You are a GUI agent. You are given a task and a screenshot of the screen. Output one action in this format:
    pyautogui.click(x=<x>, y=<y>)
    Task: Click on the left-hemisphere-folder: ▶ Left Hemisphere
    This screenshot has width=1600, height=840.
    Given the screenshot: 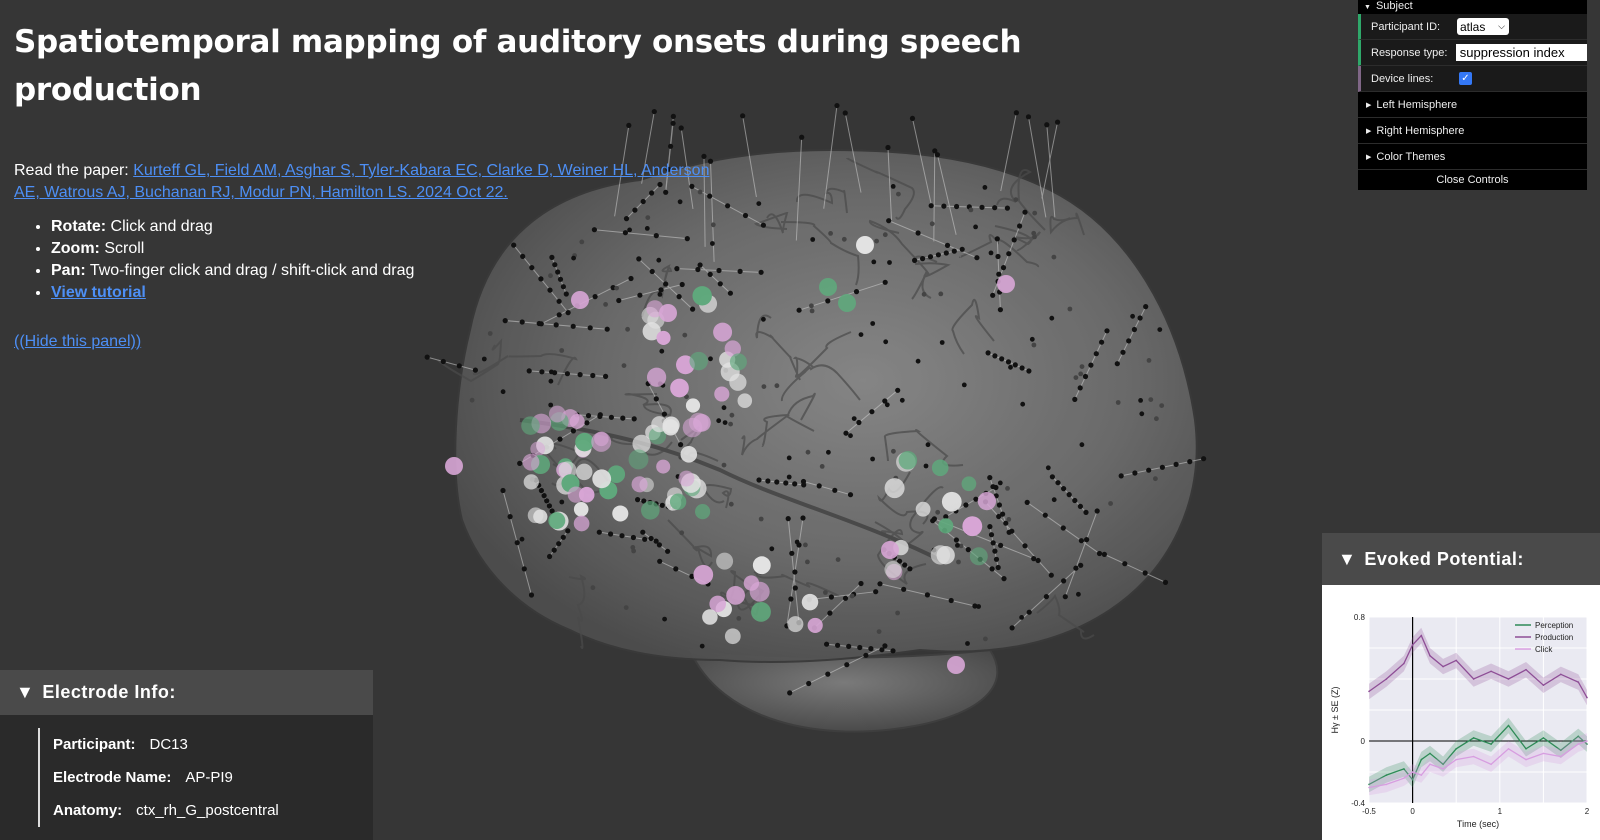 What is the action you would take?
    pyautogui.click(x=1472, y=105)
    